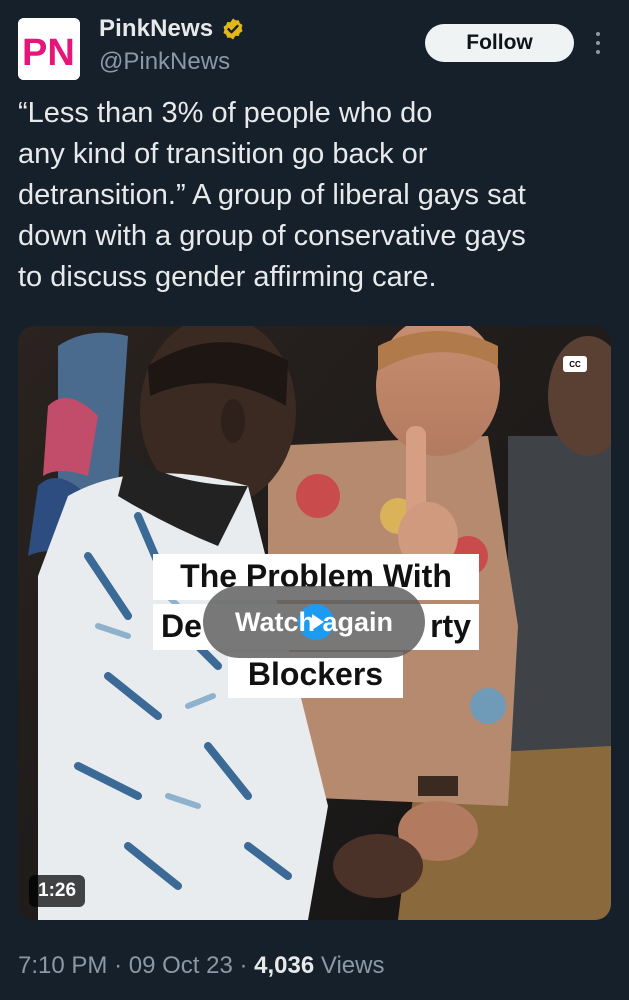 Image resolution: width=629 pixels, height=1000 pixels. What do you see at coordinates (48, 53) in the screenshot?
I see `logo-letter-p: PN` at bounding box center [48, 53].